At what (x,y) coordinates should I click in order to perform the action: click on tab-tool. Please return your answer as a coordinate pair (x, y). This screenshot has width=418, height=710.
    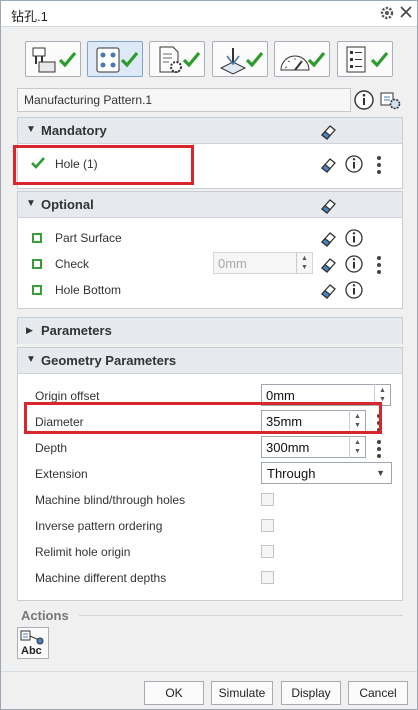
    Looking at the image, I should click on (115, 59).